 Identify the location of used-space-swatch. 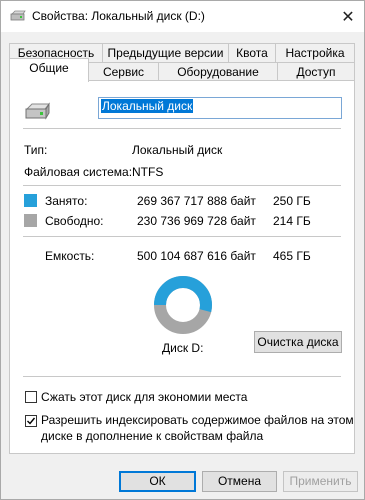
(30, 200).